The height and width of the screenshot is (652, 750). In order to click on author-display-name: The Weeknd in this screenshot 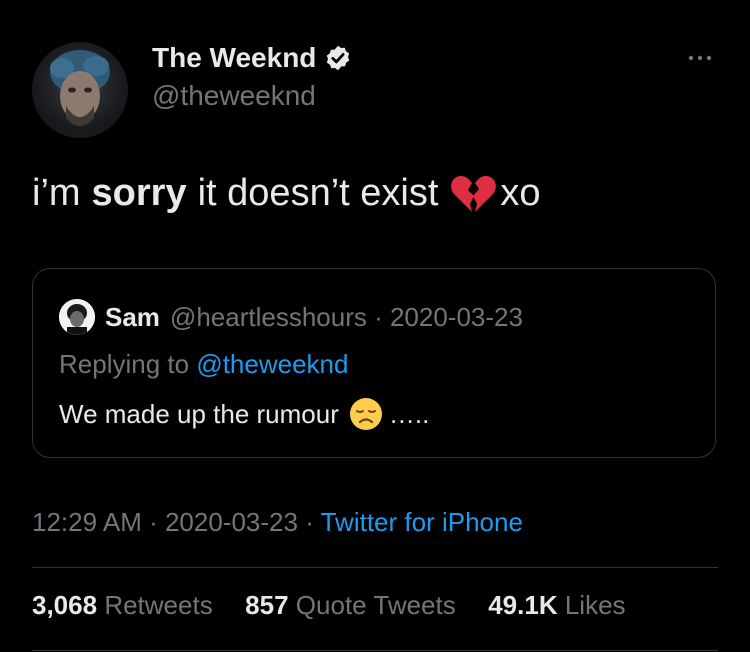, I will do `click(252, 58)`.